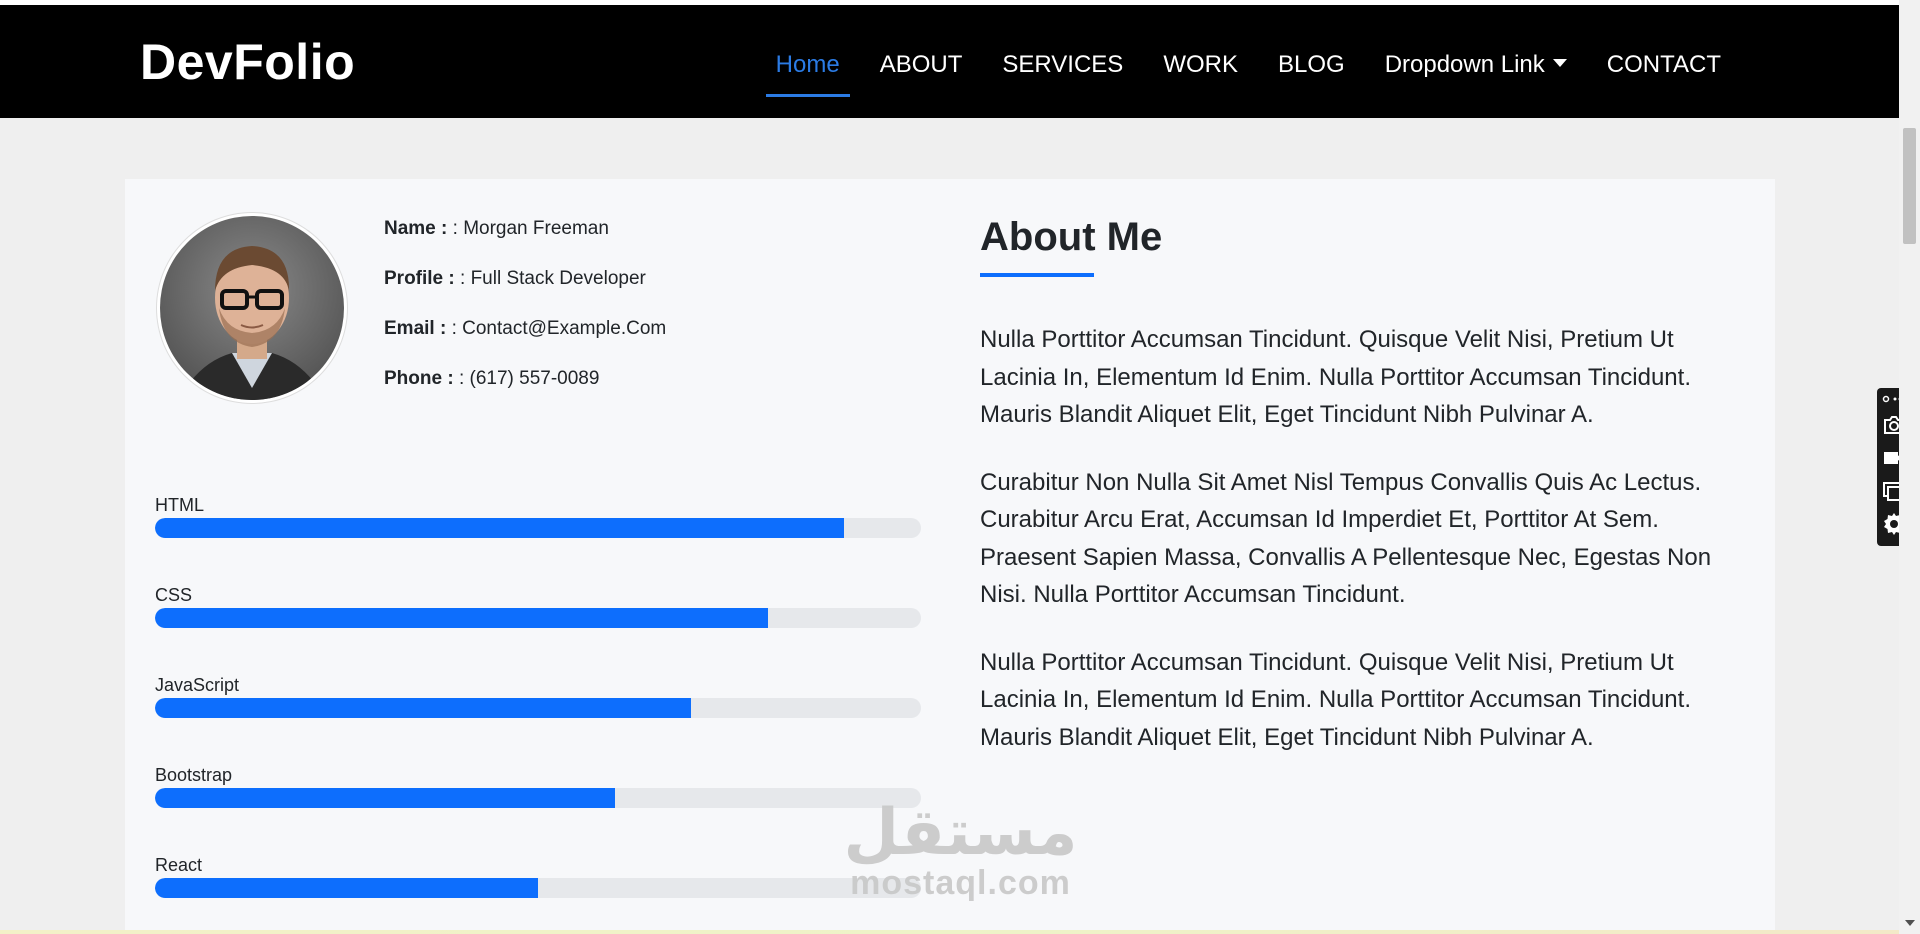 The image size is (1920, 934). Describe the element at coordinates (1071, 237) in the screenshot. I see `about-title: About Me` at that location.